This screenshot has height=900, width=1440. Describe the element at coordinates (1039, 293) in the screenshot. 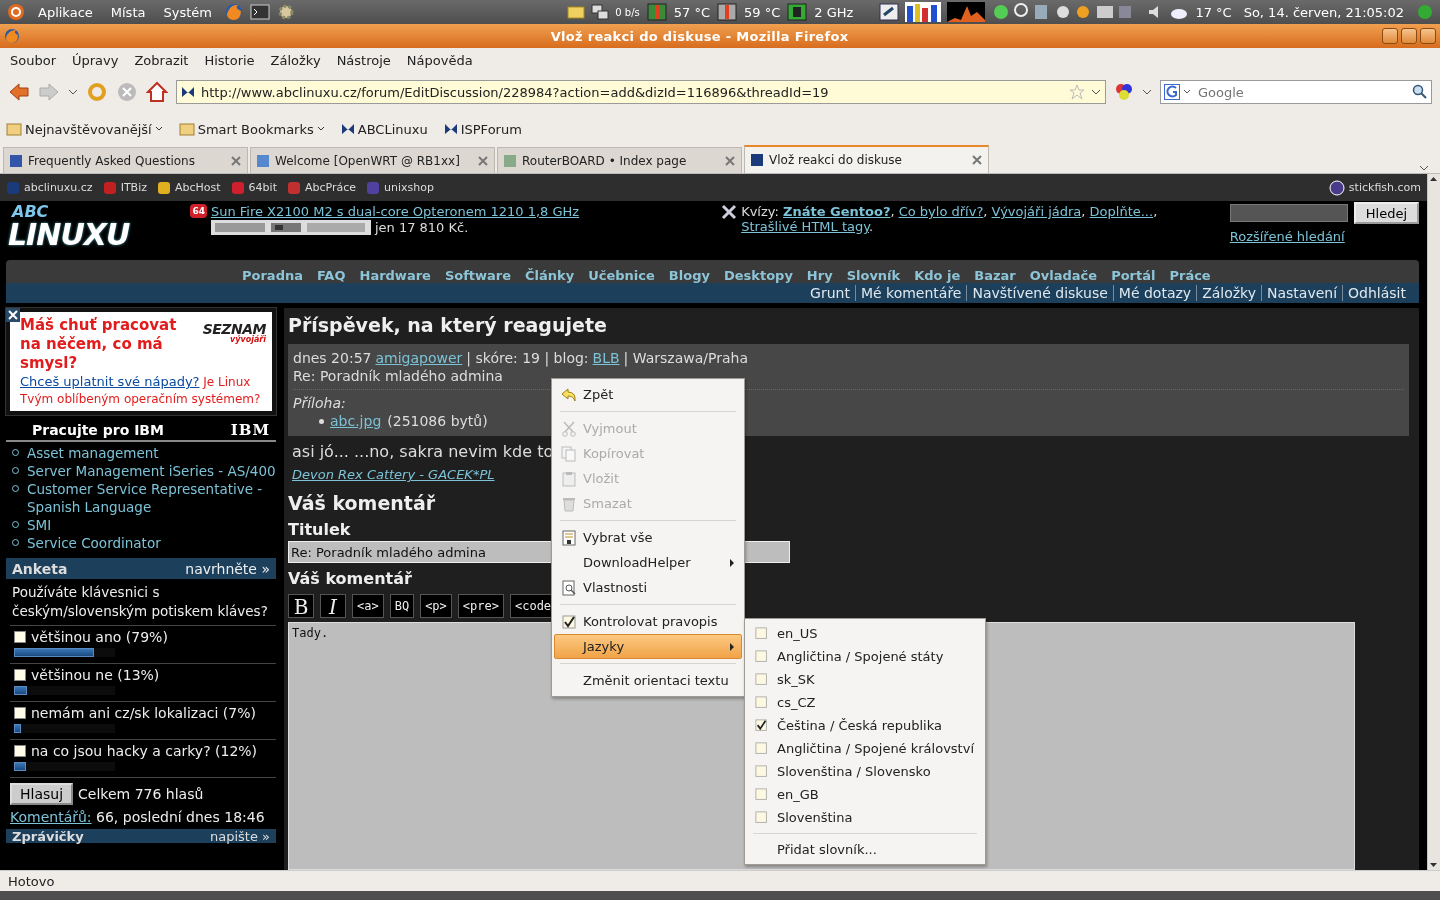

I see `nav-link: Navštívené diskuse` at that location.